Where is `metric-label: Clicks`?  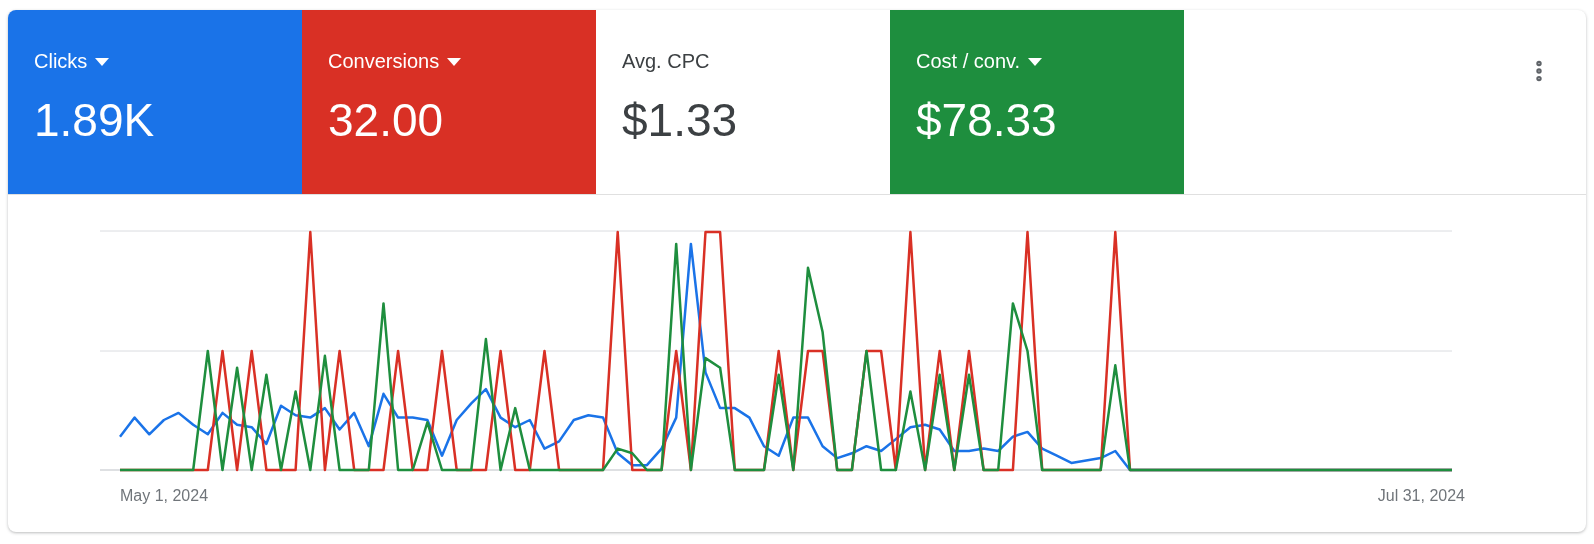 metric-label: Clicks is located at coordinates (61, 61).